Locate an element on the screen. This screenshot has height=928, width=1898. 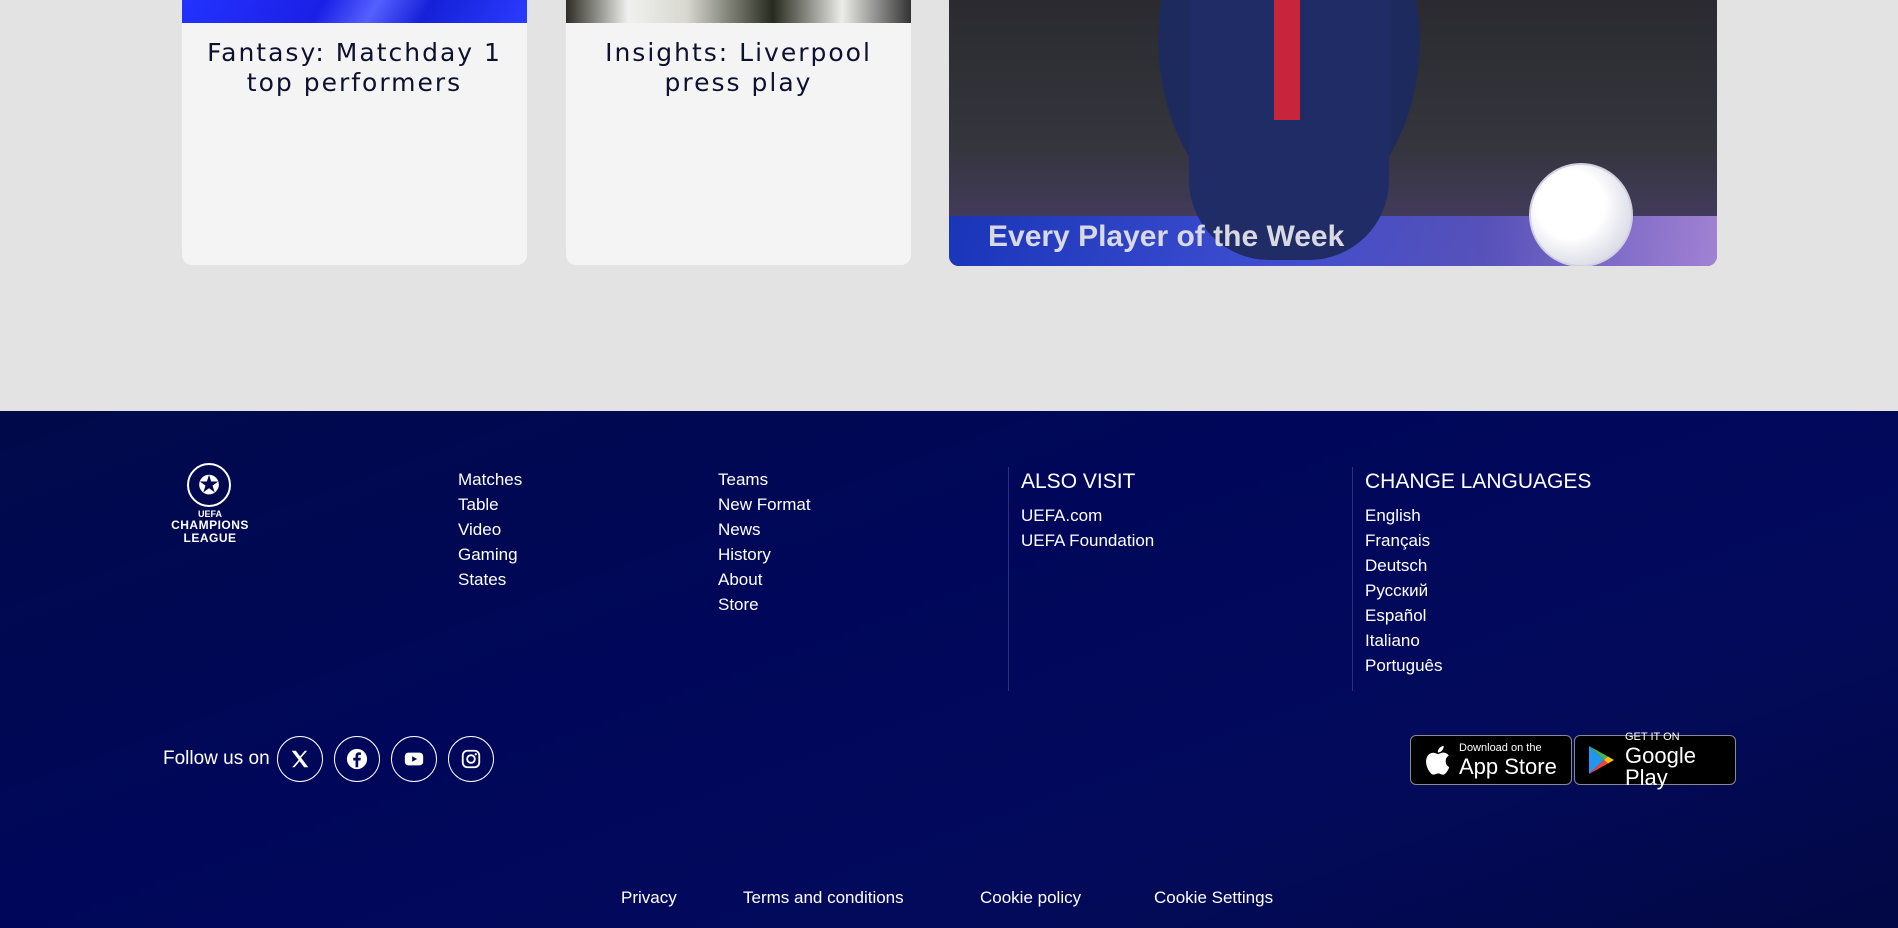
apple-icon is located at coordinates (1438, 760).